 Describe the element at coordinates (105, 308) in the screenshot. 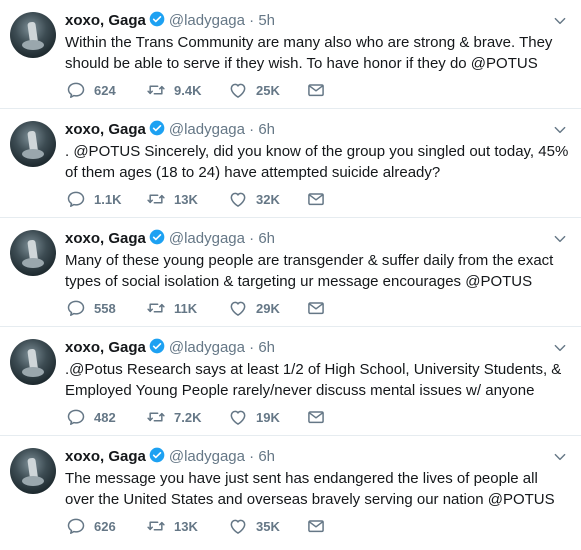

I see `reply-count: 558` at that location.